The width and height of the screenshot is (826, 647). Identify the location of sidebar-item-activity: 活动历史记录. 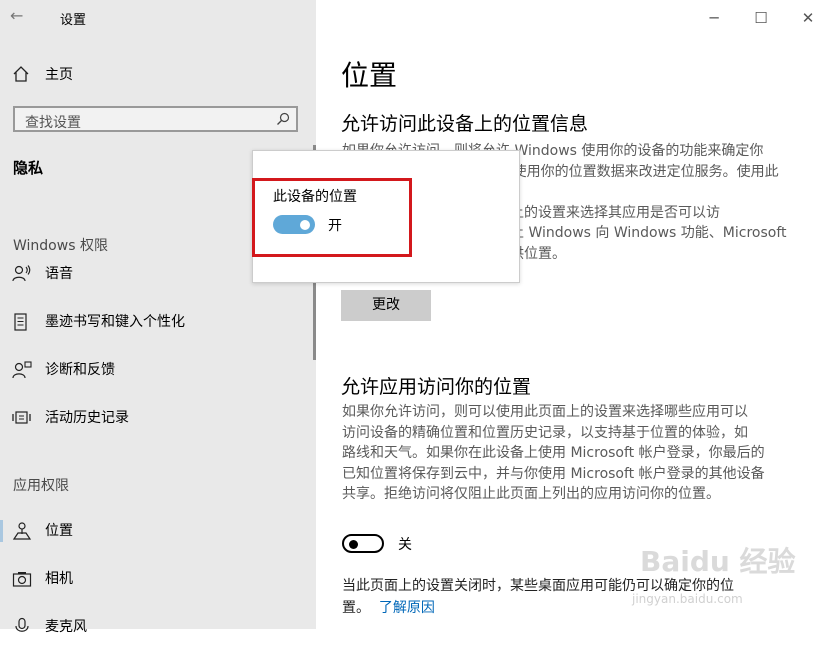
(158, 418).